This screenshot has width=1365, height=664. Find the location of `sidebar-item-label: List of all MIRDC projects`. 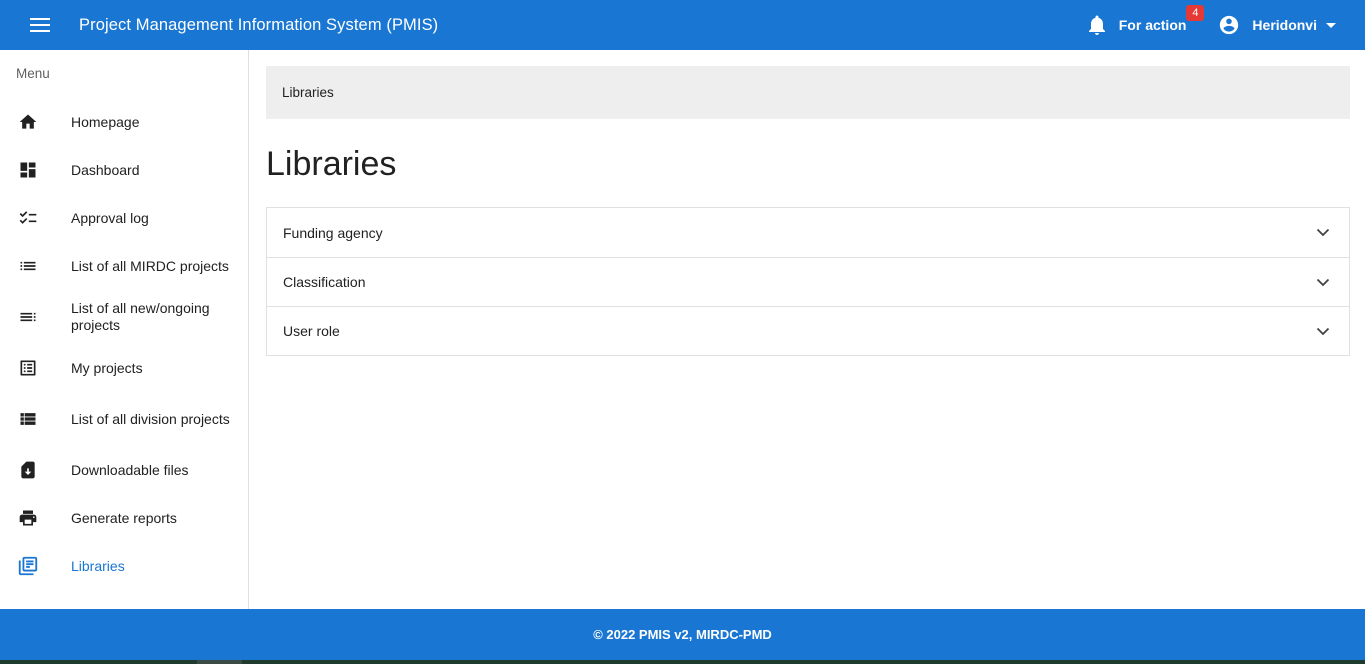

sidebar-item-label: List of all MIRDC projects is located at coordinates (150, 265).